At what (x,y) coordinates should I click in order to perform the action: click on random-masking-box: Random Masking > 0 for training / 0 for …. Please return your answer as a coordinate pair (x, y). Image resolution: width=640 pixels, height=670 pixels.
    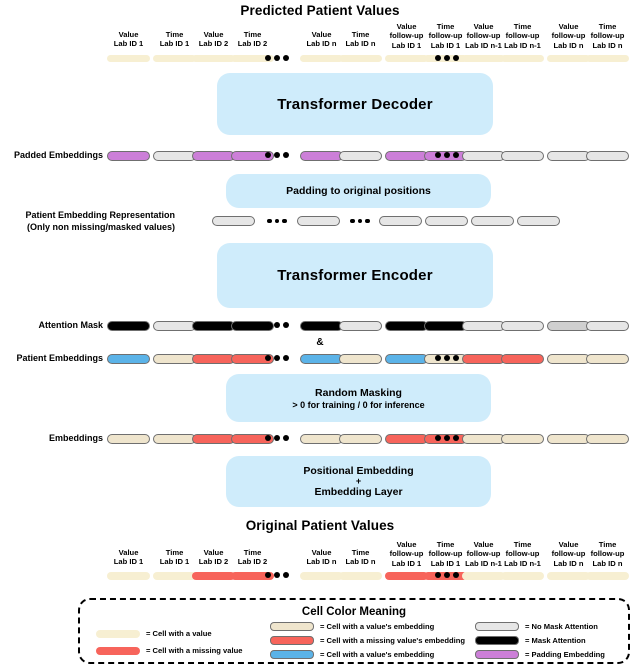
    Looking at the image, I should click on (358, 398).